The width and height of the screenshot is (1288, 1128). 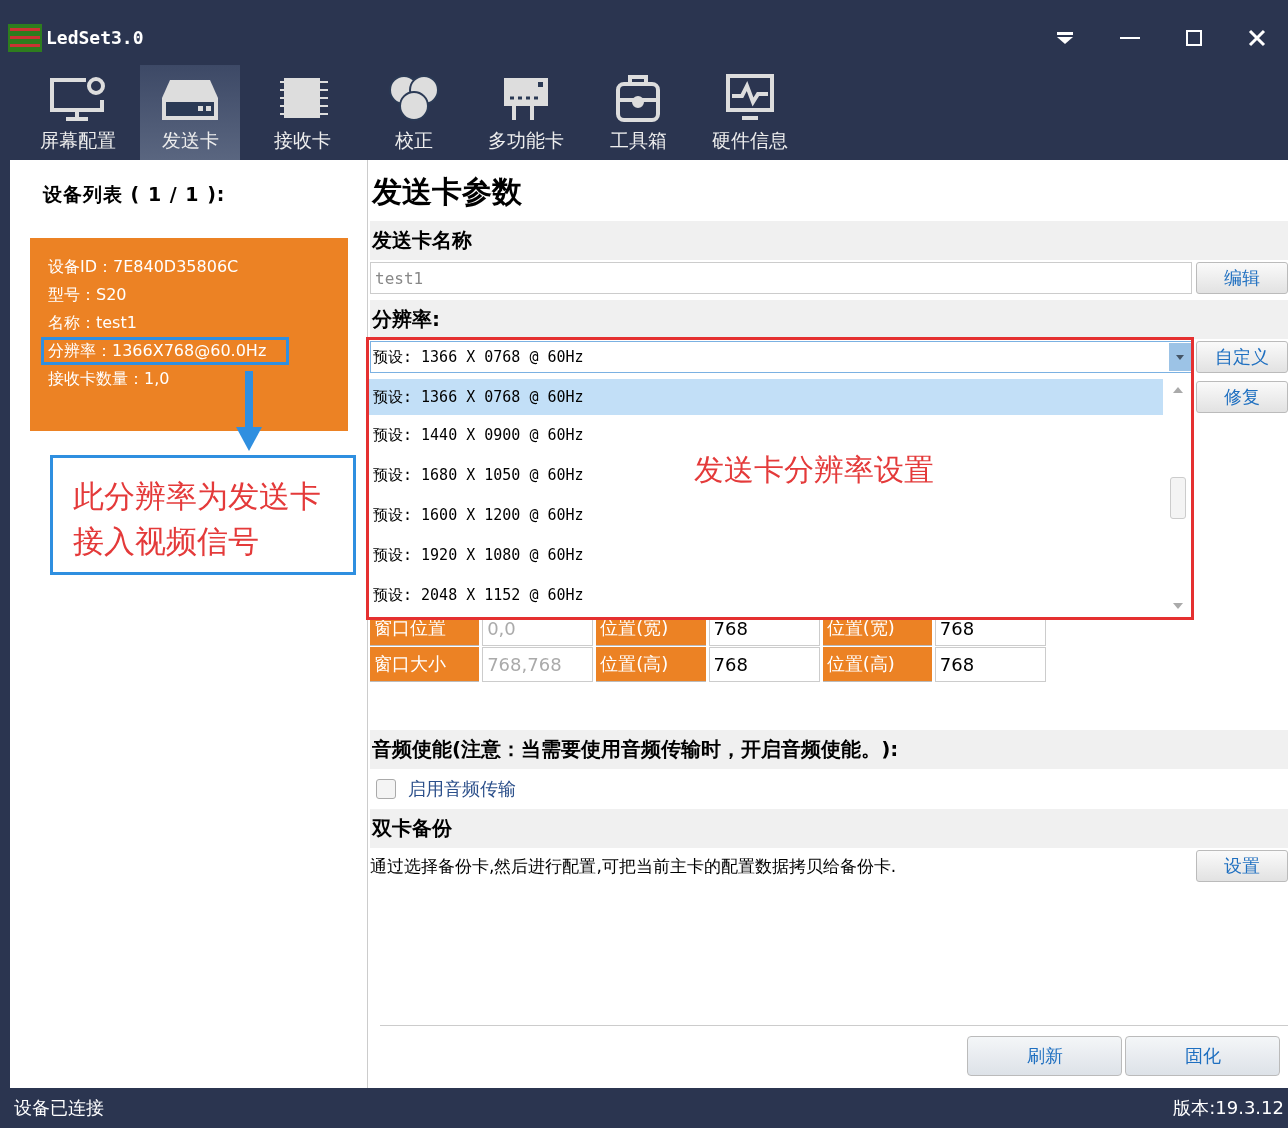 I want to click on device-list-title: 设备列表 ( 1 / 1 ):, so click(x=134, y=194).